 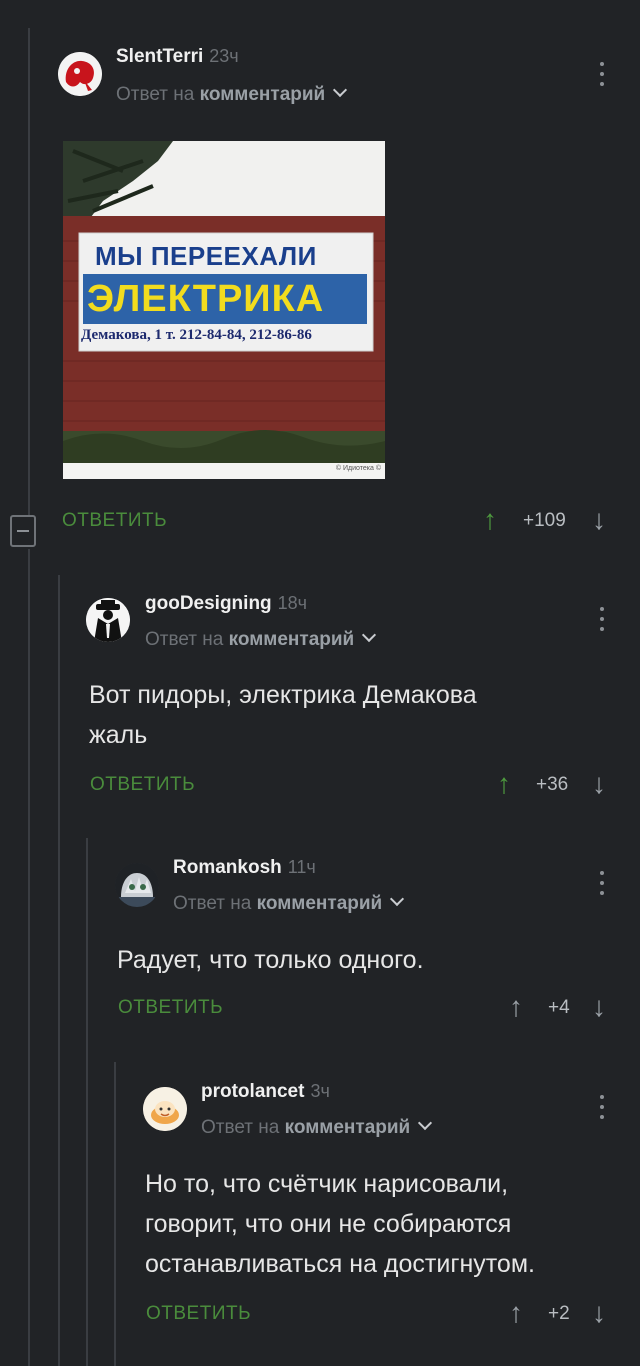 I want to click on timestamp: 23ч, so click(x=224, y=56).